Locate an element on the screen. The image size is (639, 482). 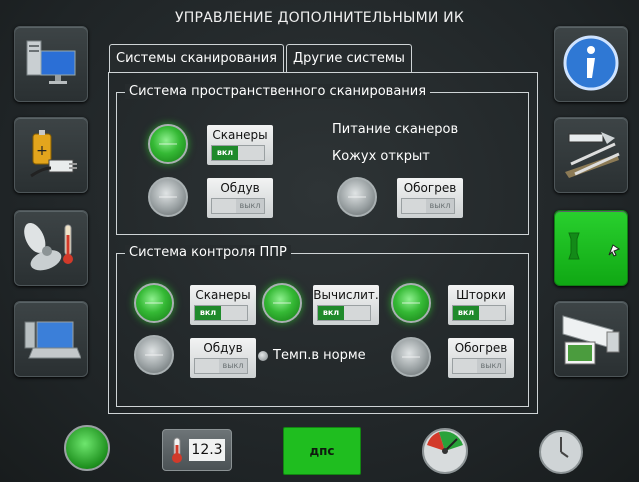
led-ppr-blowing is located at coordinates (154, 355).